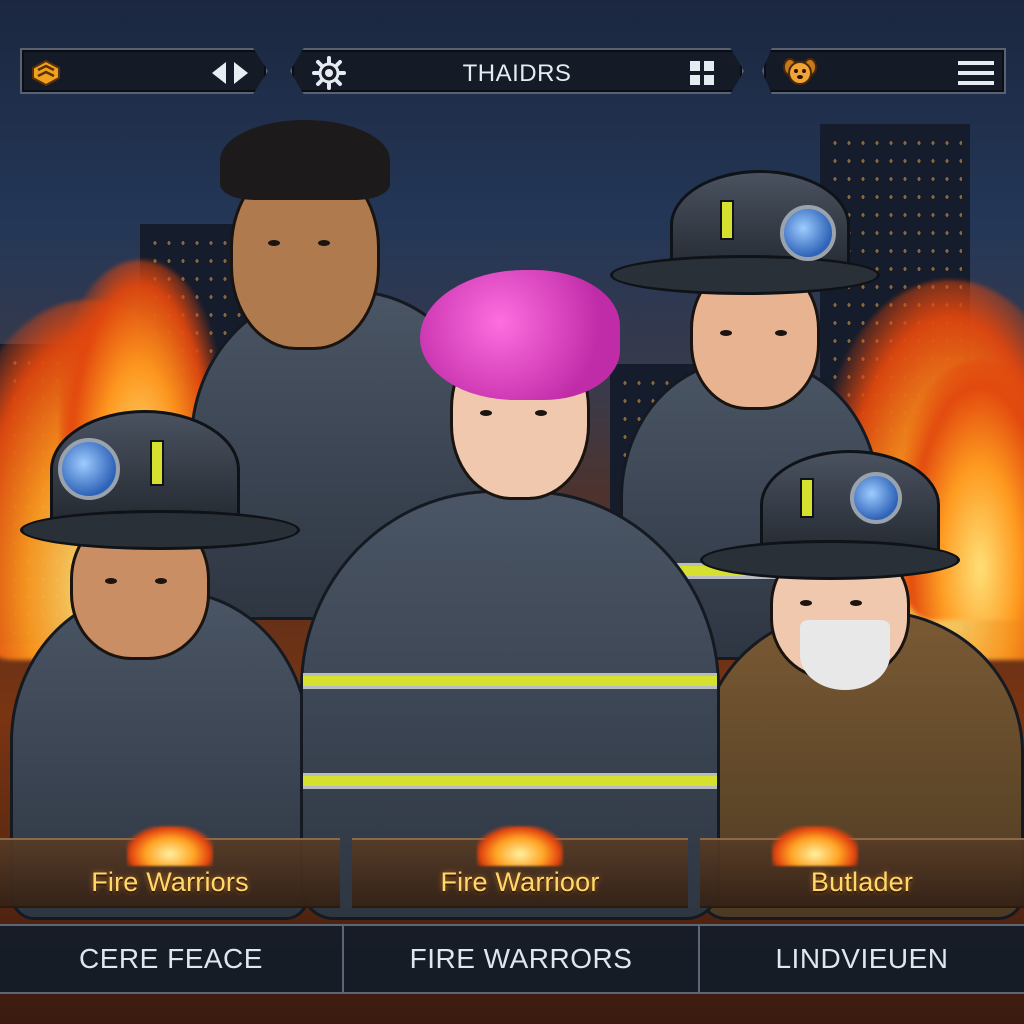 This screenshot has height=1024, width=1024. I want to click on dog-mascot-icon, so click(800, 72).